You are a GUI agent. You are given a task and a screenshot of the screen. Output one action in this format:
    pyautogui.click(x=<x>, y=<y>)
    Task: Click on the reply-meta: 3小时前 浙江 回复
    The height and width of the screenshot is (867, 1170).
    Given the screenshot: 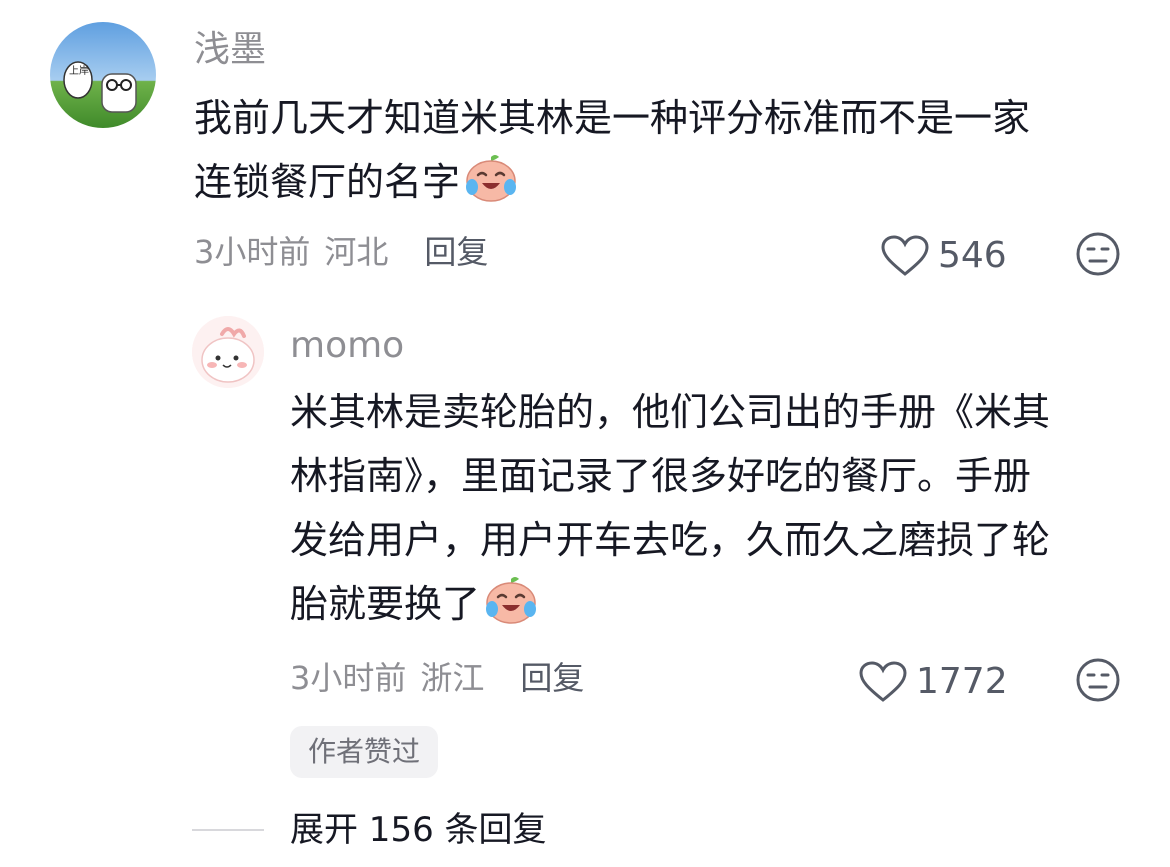 What is the action you would take?
    pyautogui.click(x=437, y=678)
    